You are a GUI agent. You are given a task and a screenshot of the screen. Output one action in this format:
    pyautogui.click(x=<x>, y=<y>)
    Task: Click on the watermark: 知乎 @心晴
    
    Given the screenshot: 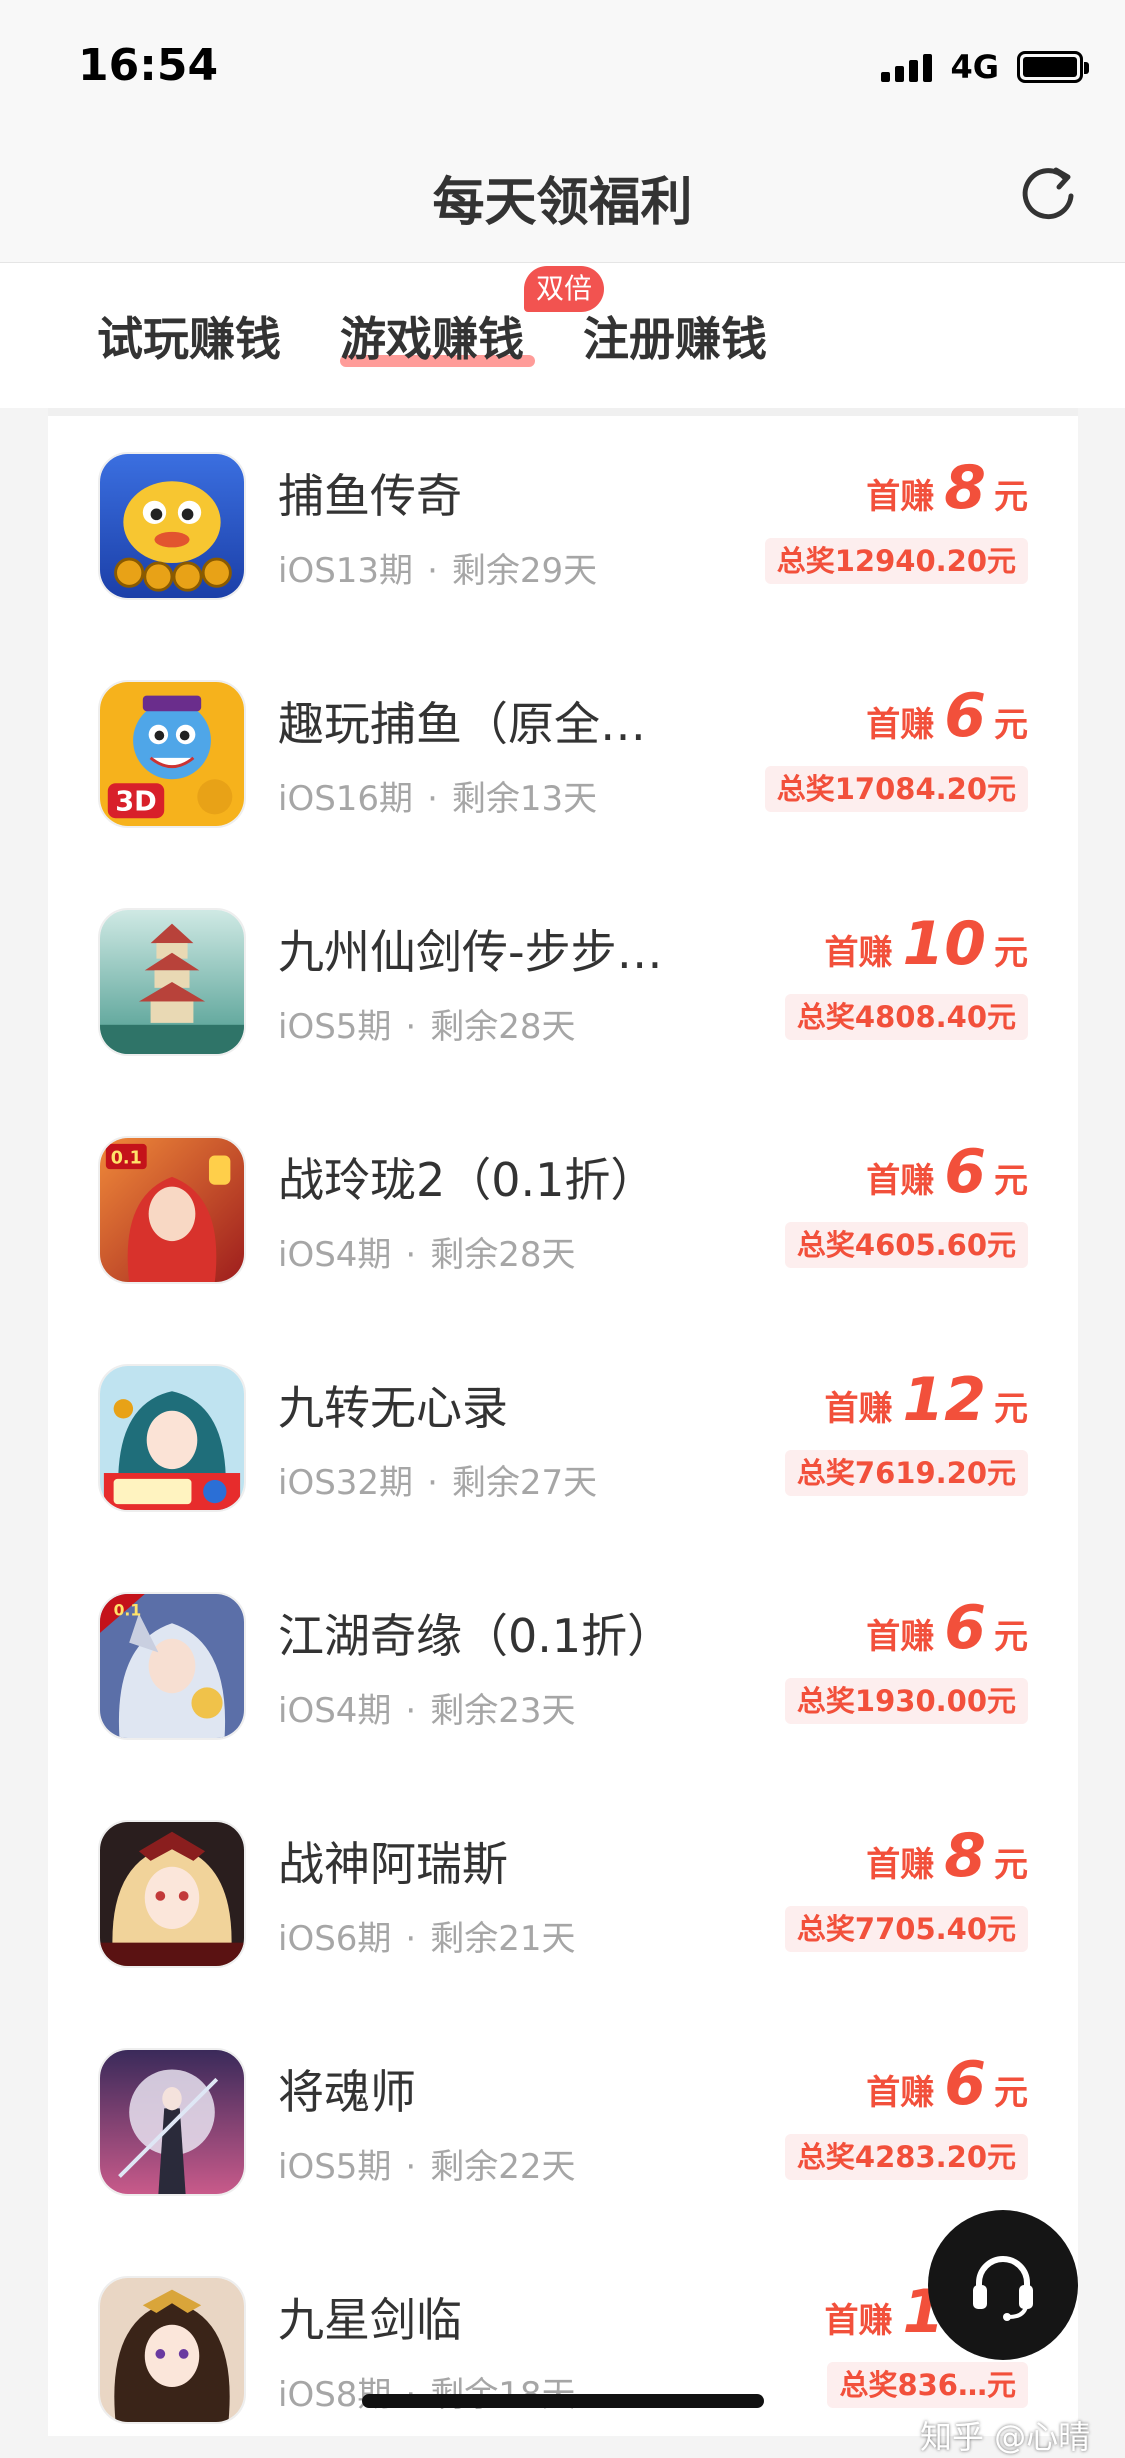 What is the action you would take?
    pyautogui.click(x=1005, y=2437)
    